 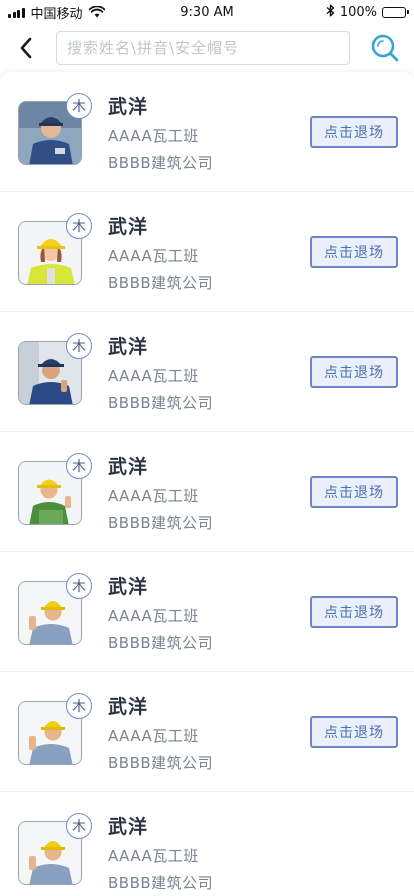 I want to click on signal-icon, so click(x=16, y=12).